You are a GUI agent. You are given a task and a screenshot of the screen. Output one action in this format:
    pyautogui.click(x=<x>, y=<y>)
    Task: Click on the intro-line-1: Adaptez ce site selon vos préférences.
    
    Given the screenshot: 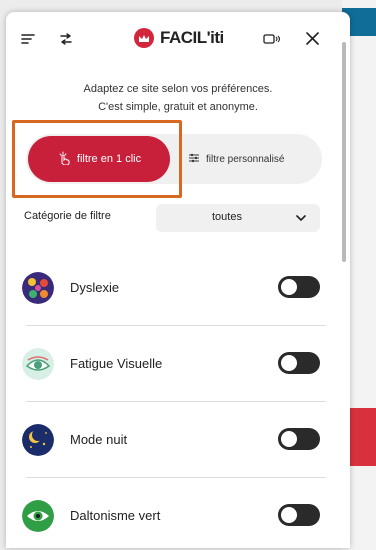 What is the action you would take?
    pyautogui.click(x=178, y=89)
    